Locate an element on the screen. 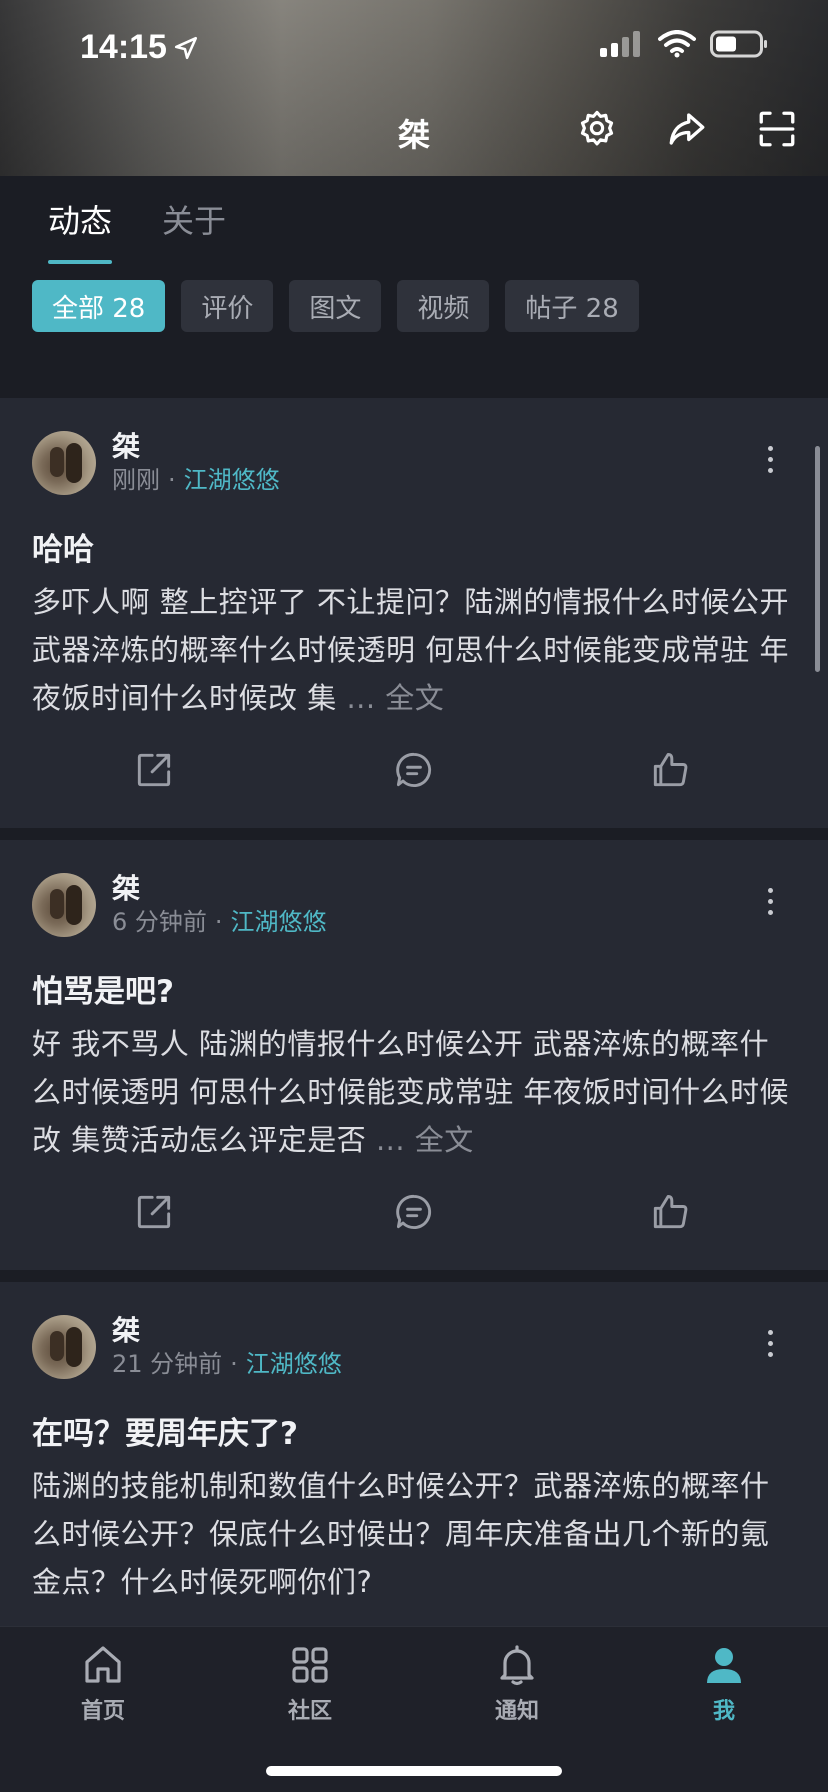 This screenshot has width=828, height=1792. nav-notifications: 通知 is located at coordinates (517, 1683).